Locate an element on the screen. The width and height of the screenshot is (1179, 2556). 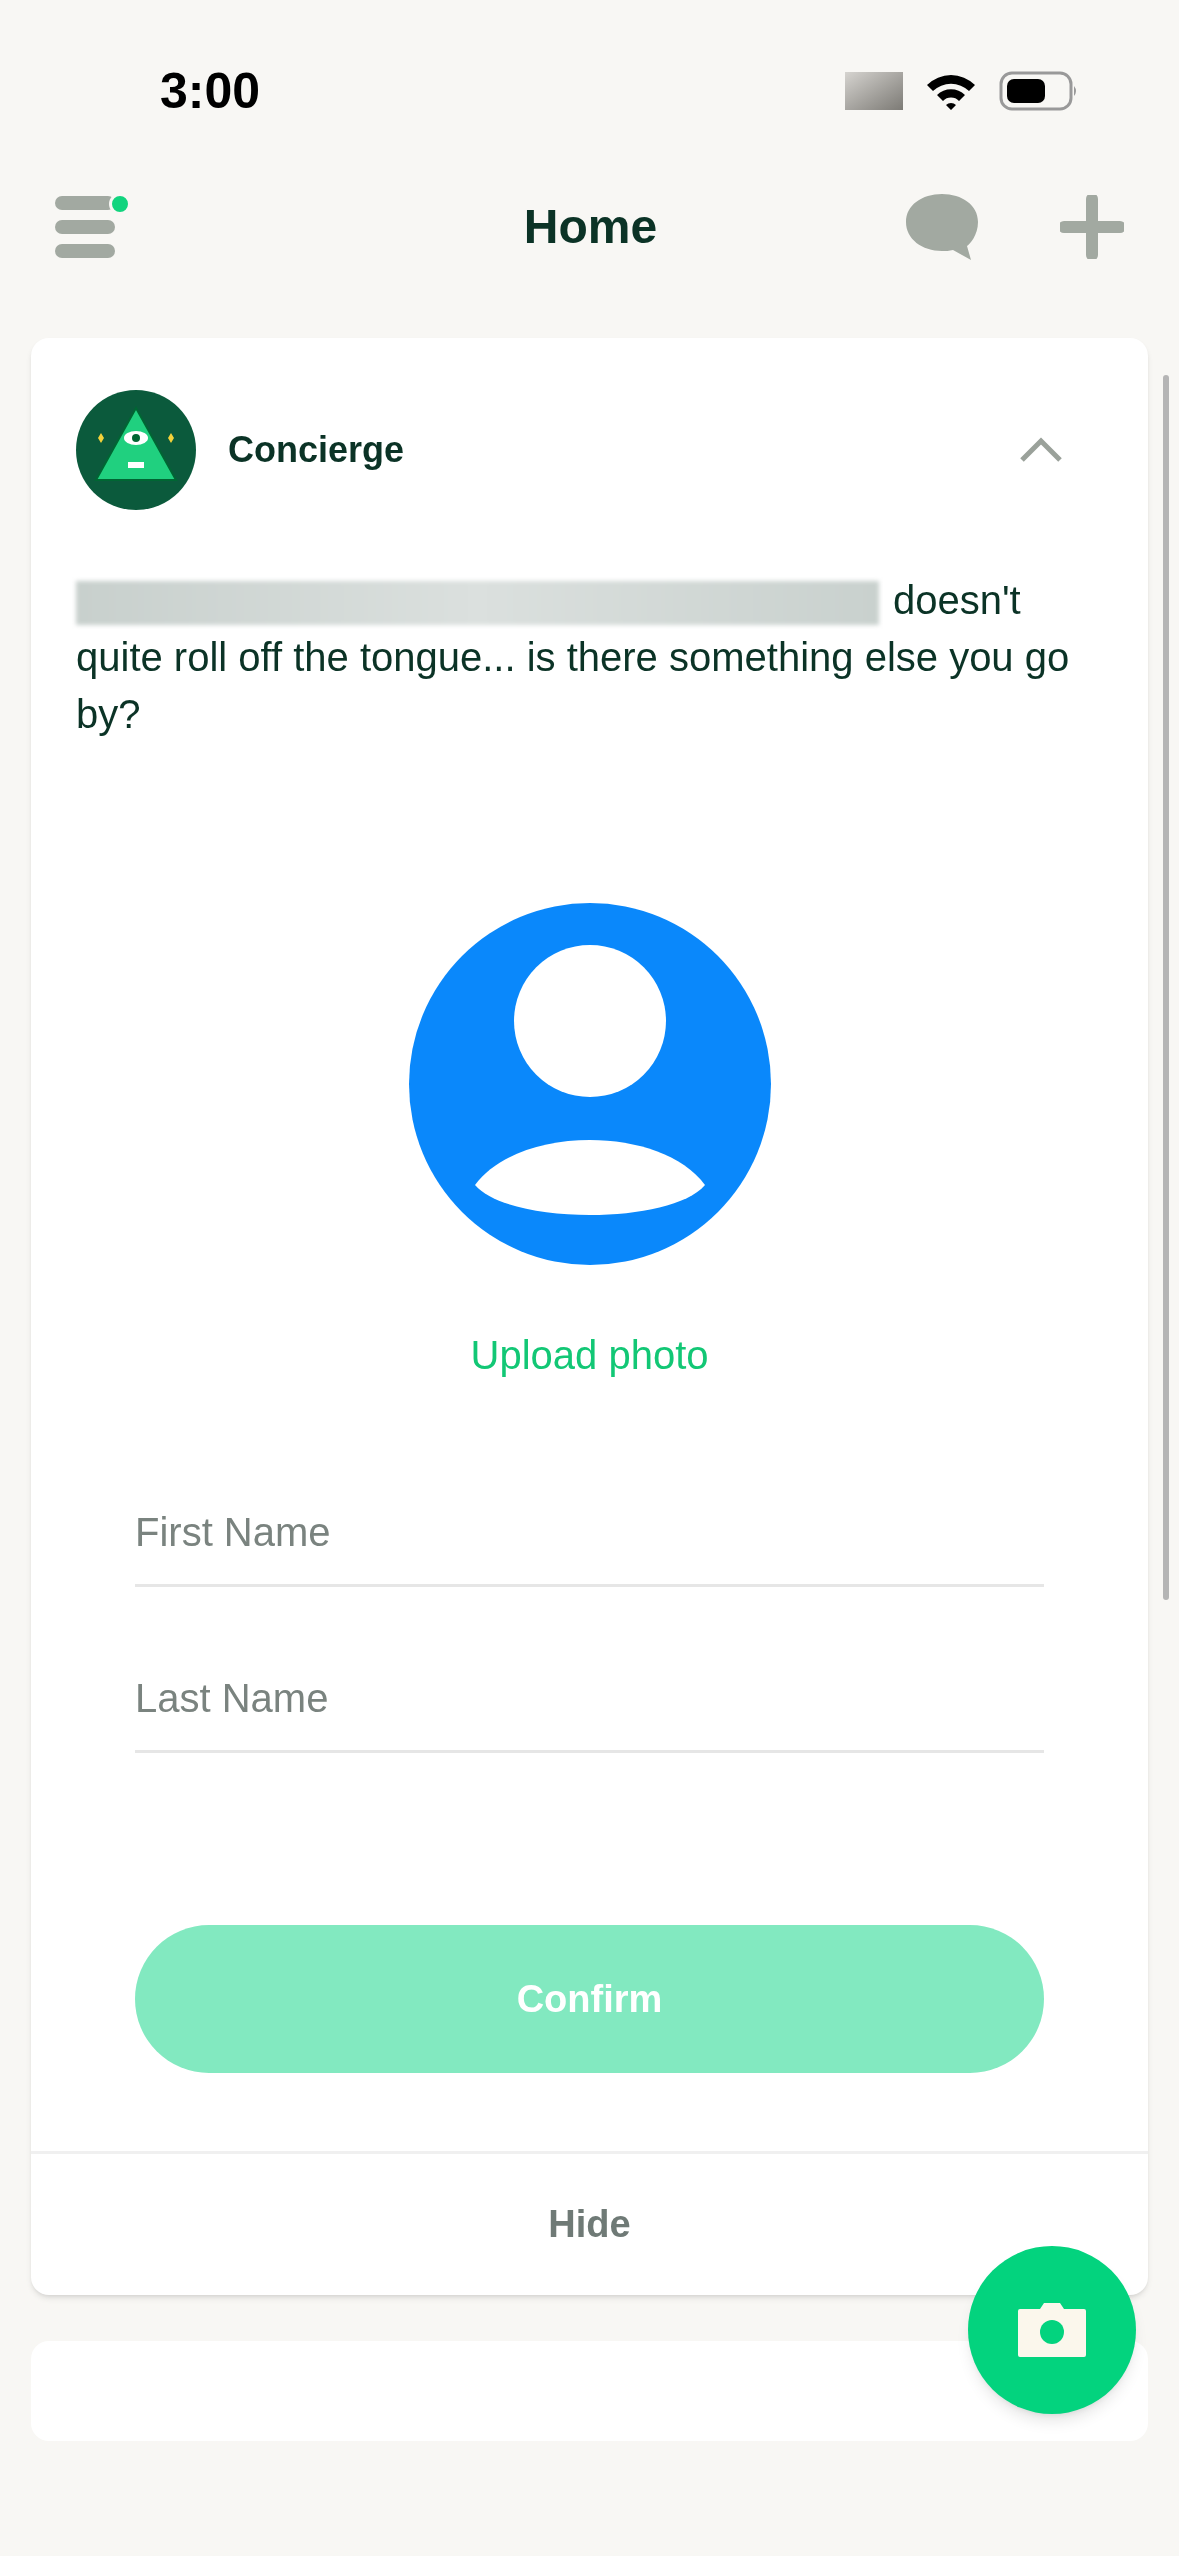
battery-icon is located at coordinates (1039, 91).